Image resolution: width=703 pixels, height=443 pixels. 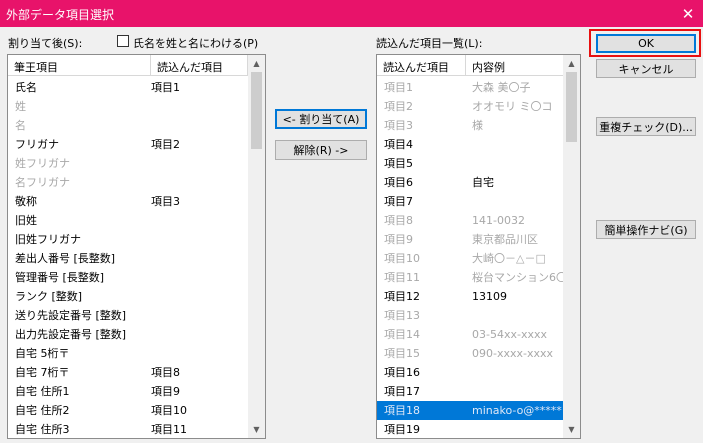 What do you see at coordinates (483, 182) in the screenshot?
I see `example-value: 自宅` at bounding box center [483, 182].